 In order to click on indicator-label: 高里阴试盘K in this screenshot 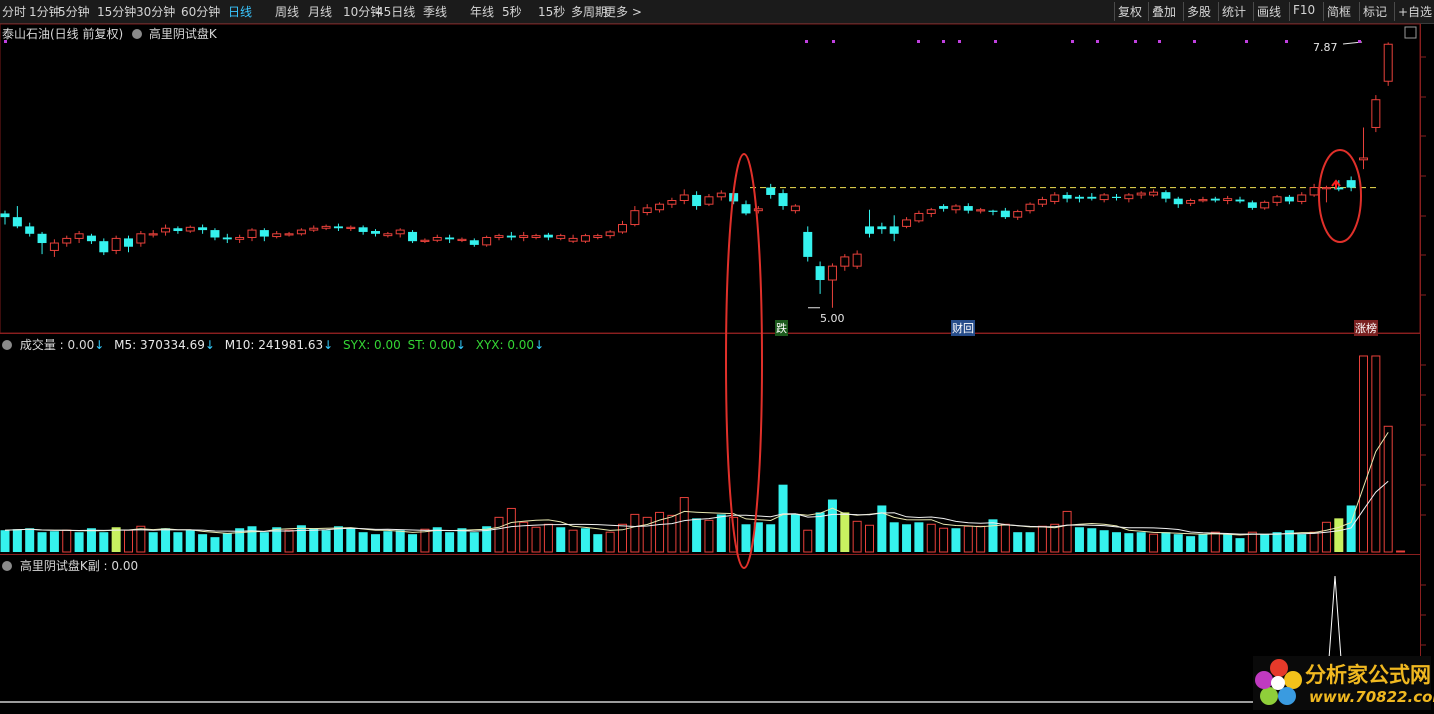, I will do `click(183, 34)`.